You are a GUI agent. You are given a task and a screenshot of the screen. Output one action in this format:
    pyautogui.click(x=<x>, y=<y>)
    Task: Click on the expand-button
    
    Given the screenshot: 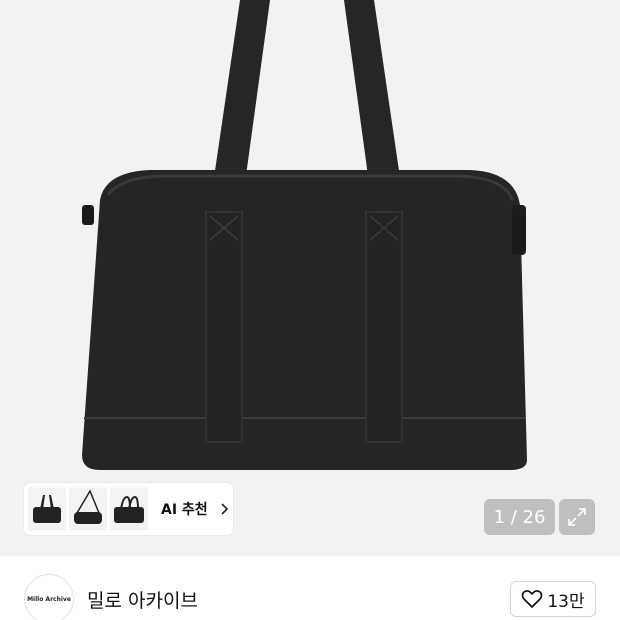 What is the action you would take?
    pyautogui.click(x=577, y=517)
    